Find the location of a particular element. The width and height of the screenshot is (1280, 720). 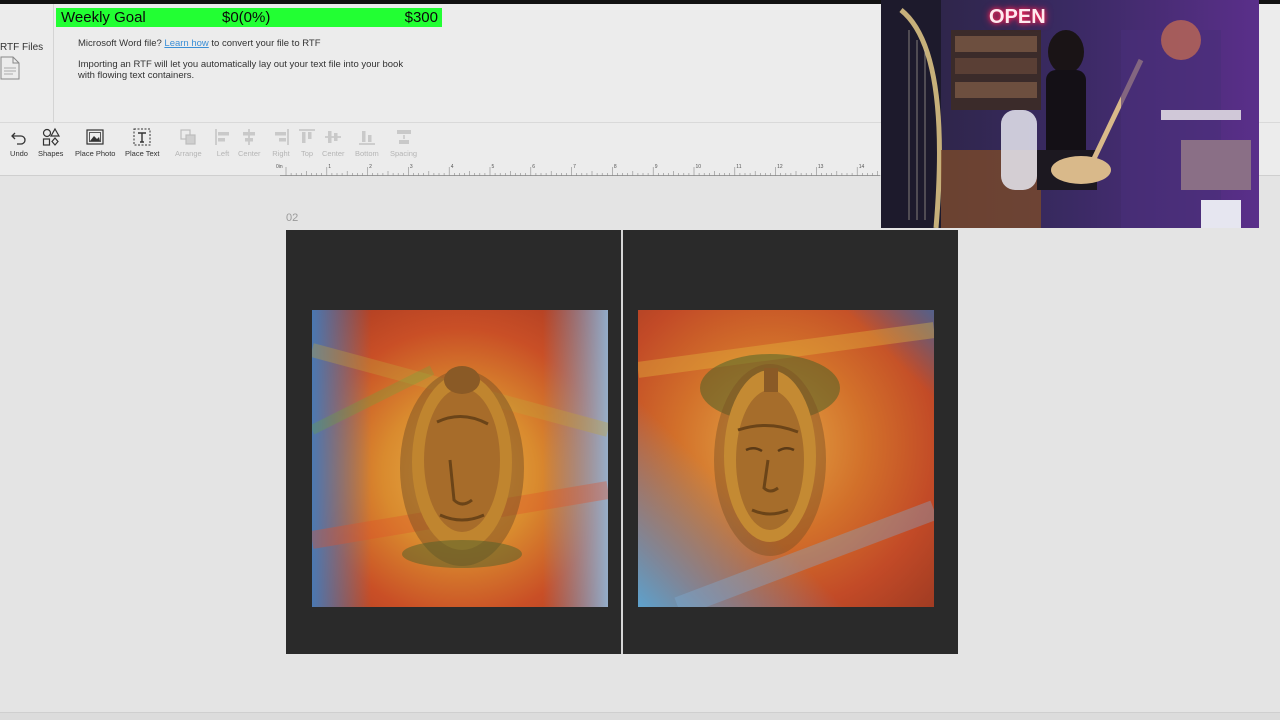

spacing-button: Spacing is located at coordinates (403, 144).